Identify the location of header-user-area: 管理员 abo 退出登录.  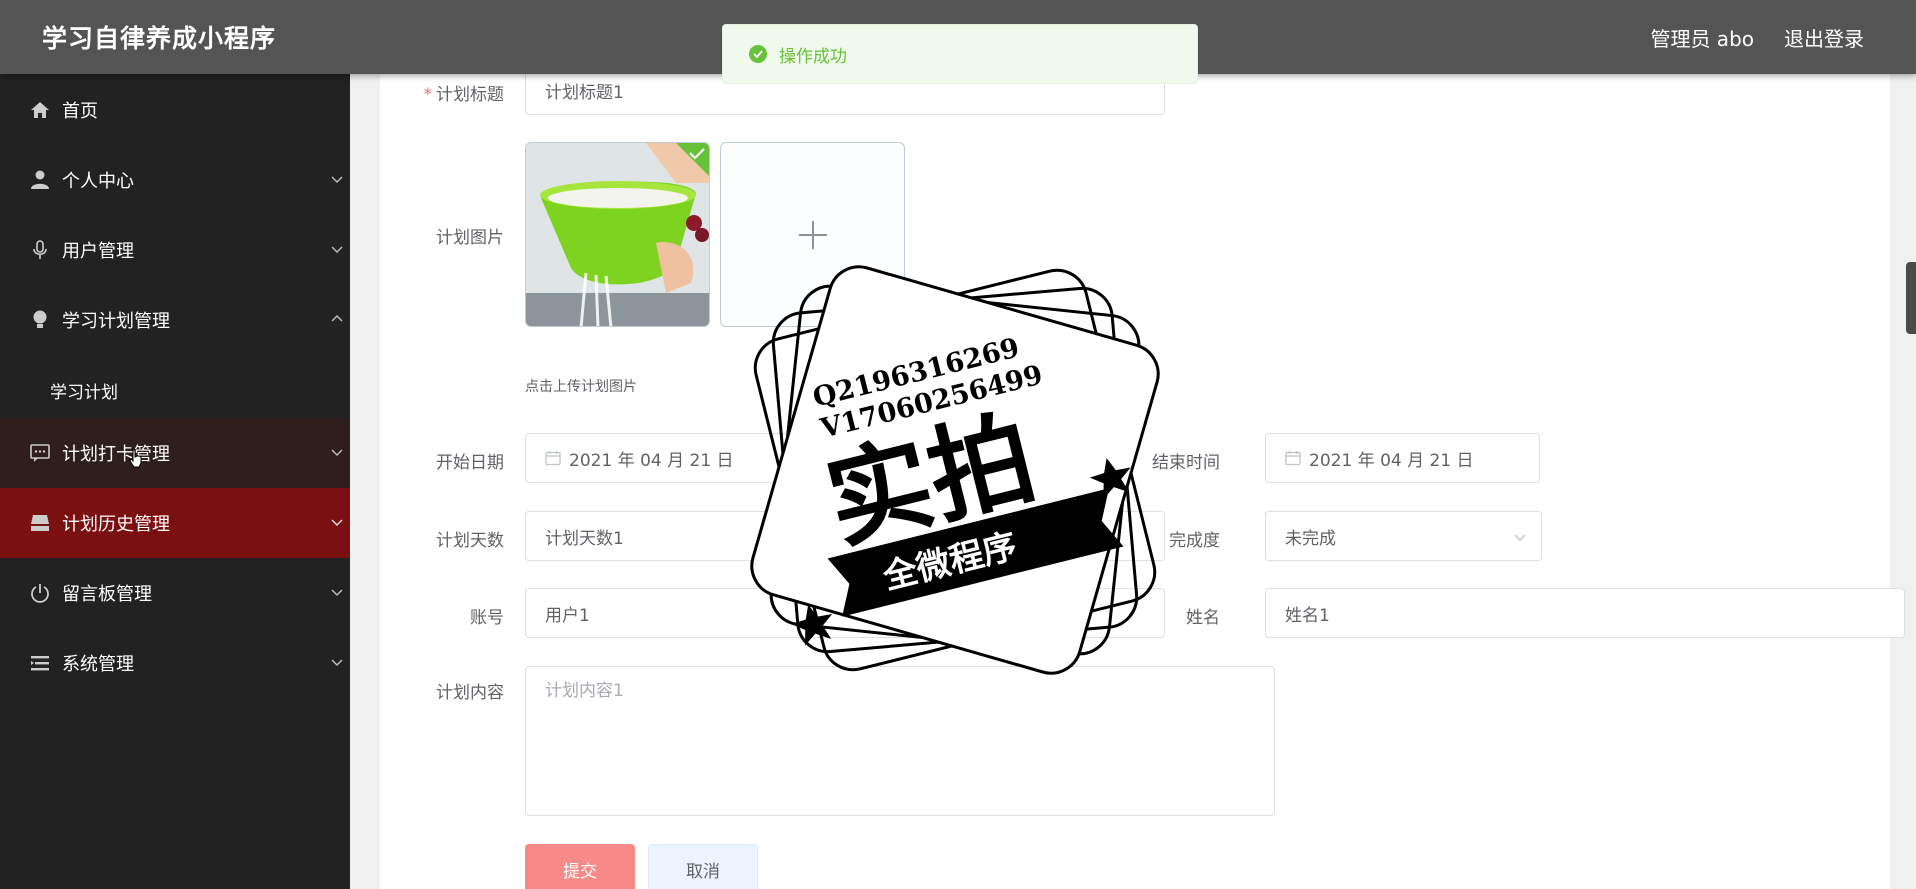
(1757, 37).